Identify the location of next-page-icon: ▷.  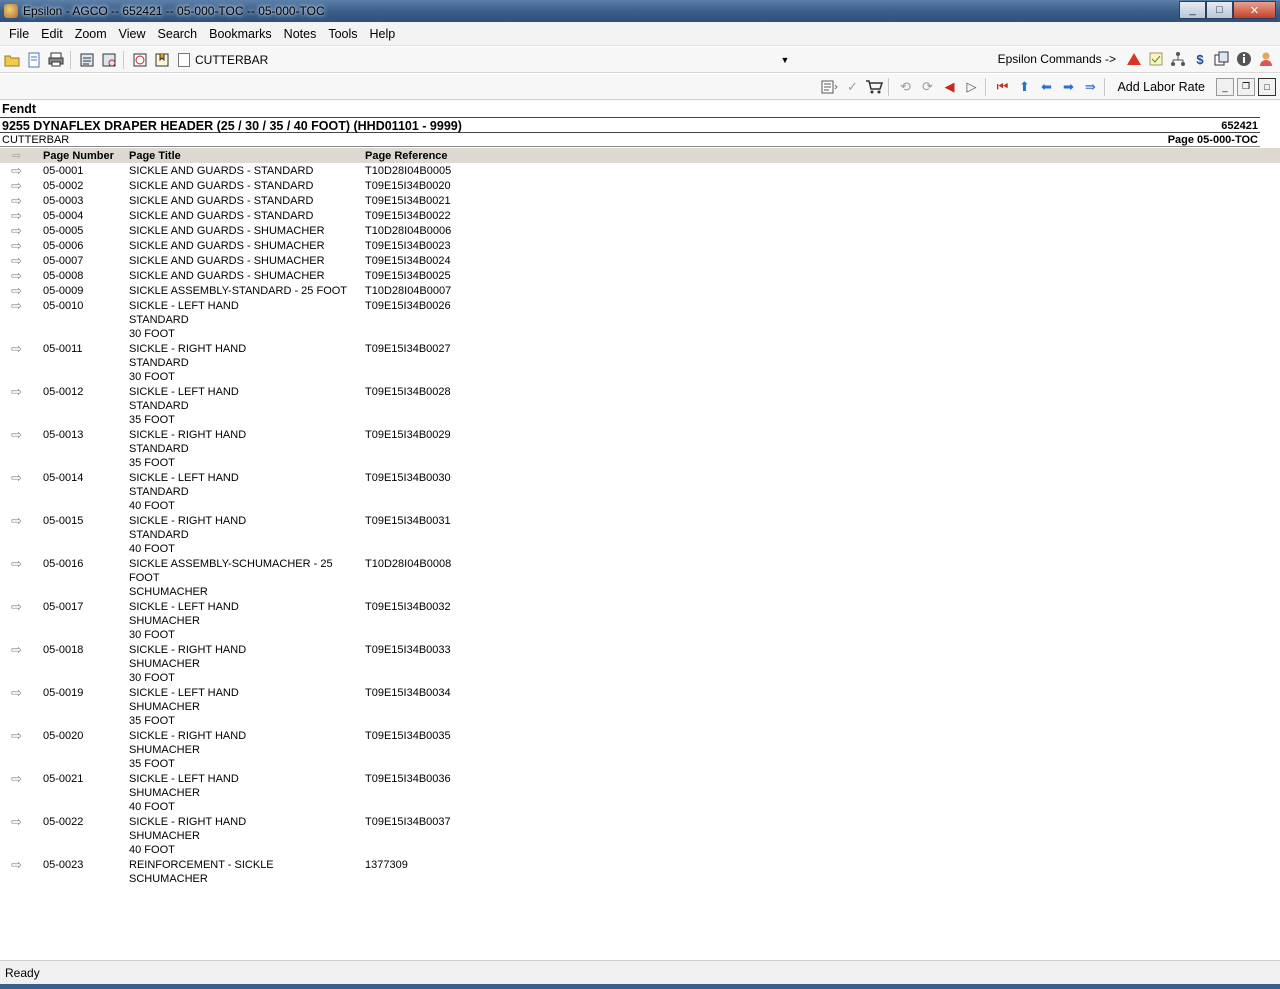
(971, 87).